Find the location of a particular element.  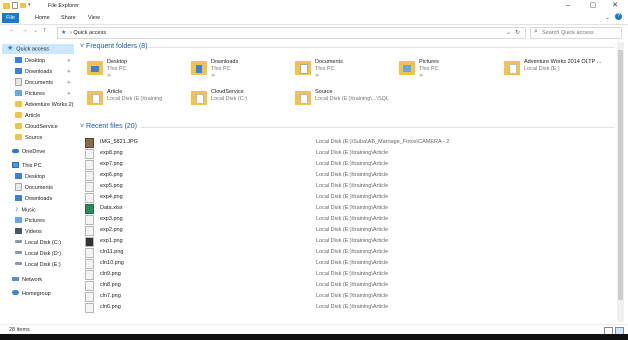

sidebar-item-videos: Videos is located at coordinates (28, 232).